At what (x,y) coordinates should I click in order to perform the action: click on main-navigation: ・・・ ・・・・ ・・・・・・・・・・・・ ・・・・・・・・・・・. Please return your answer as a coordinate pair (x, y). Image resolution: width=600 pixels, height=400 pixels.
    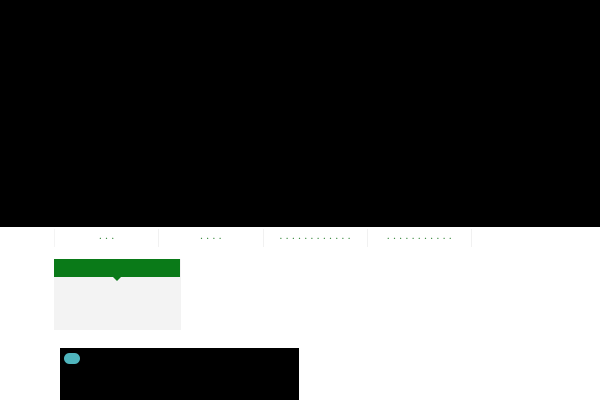
    Looking at the image, I should click on (263, 238).